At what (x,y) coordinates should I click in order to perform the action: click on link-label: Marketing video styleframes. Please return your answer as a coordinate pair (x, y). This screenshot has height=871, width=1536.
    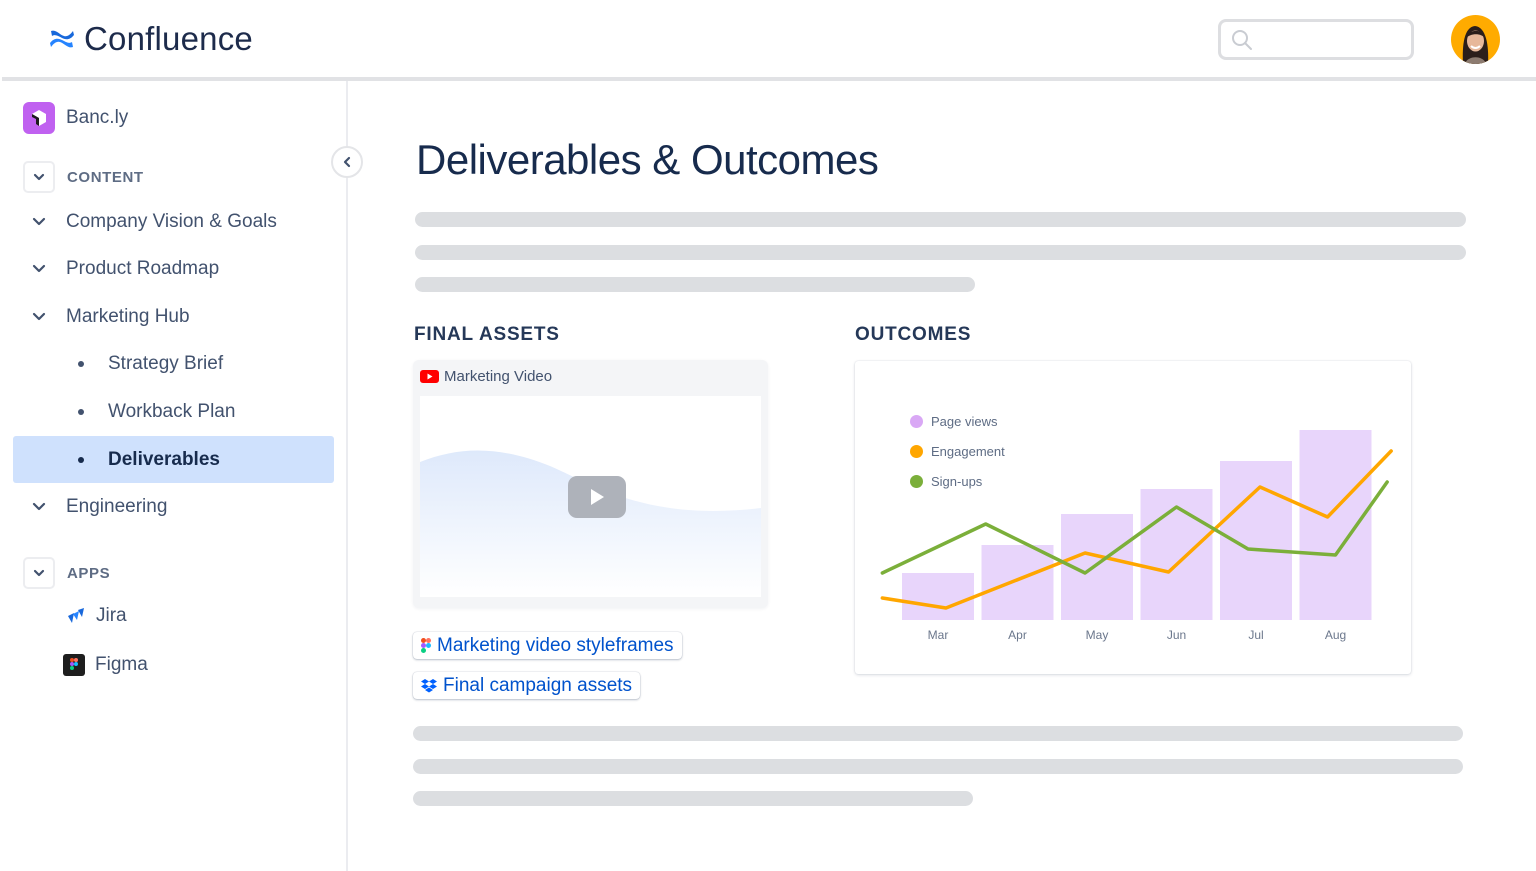
    Looking at the image, I should click on (555, 645).